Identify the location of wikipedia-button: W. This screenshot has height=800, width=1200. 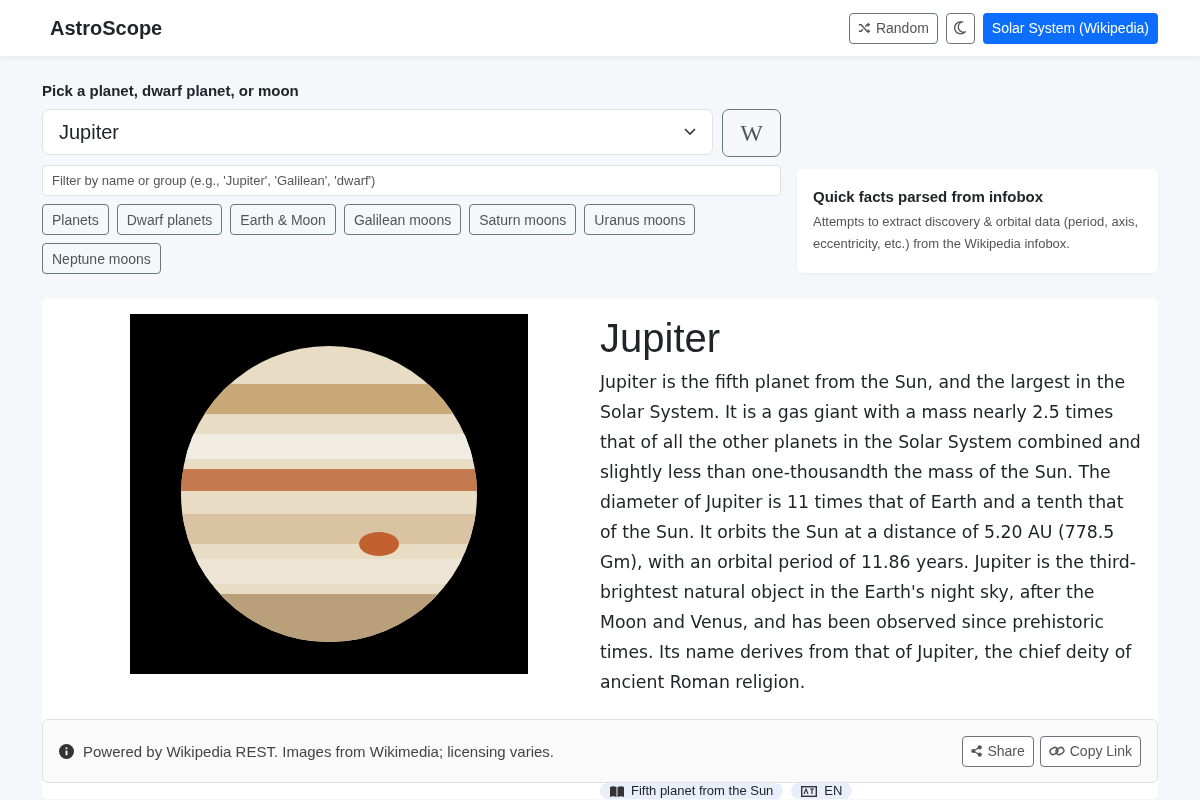
(751, 133).